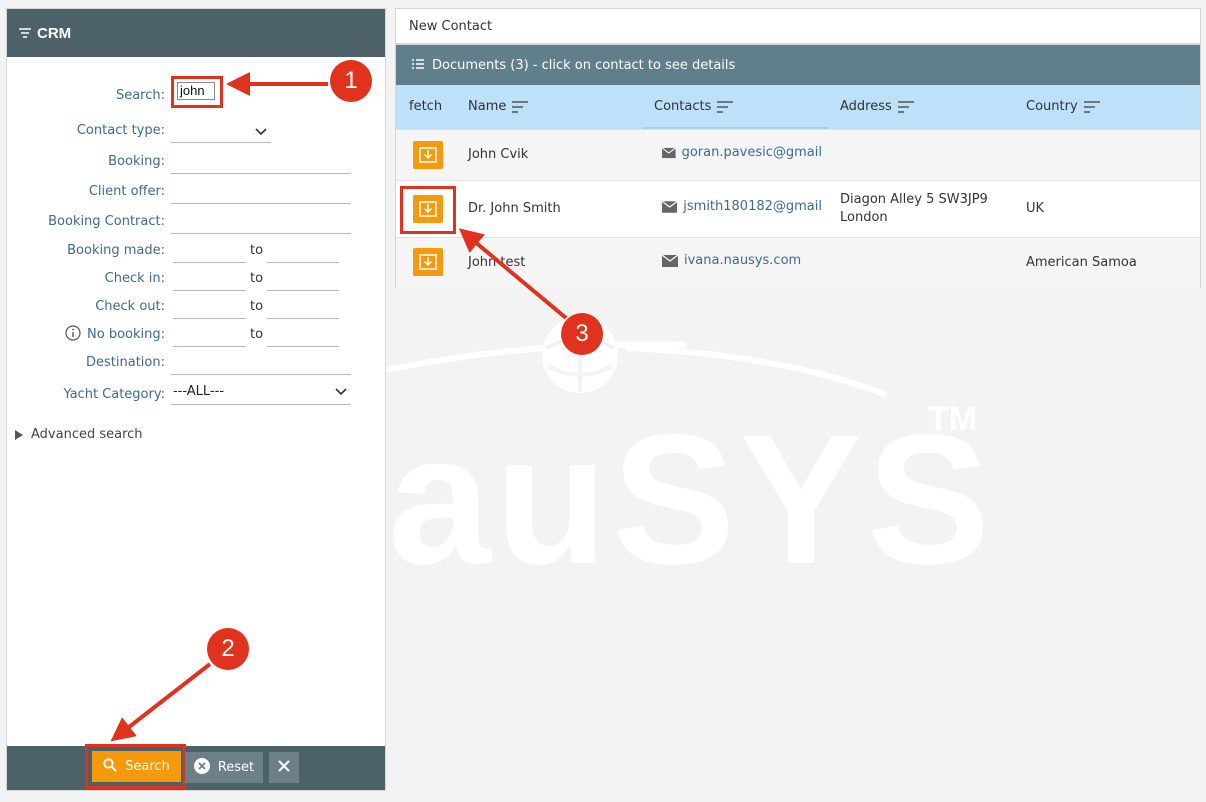  I want to click on table-row: John Cvik goran.pavesic@gmail, so click(798, 154).